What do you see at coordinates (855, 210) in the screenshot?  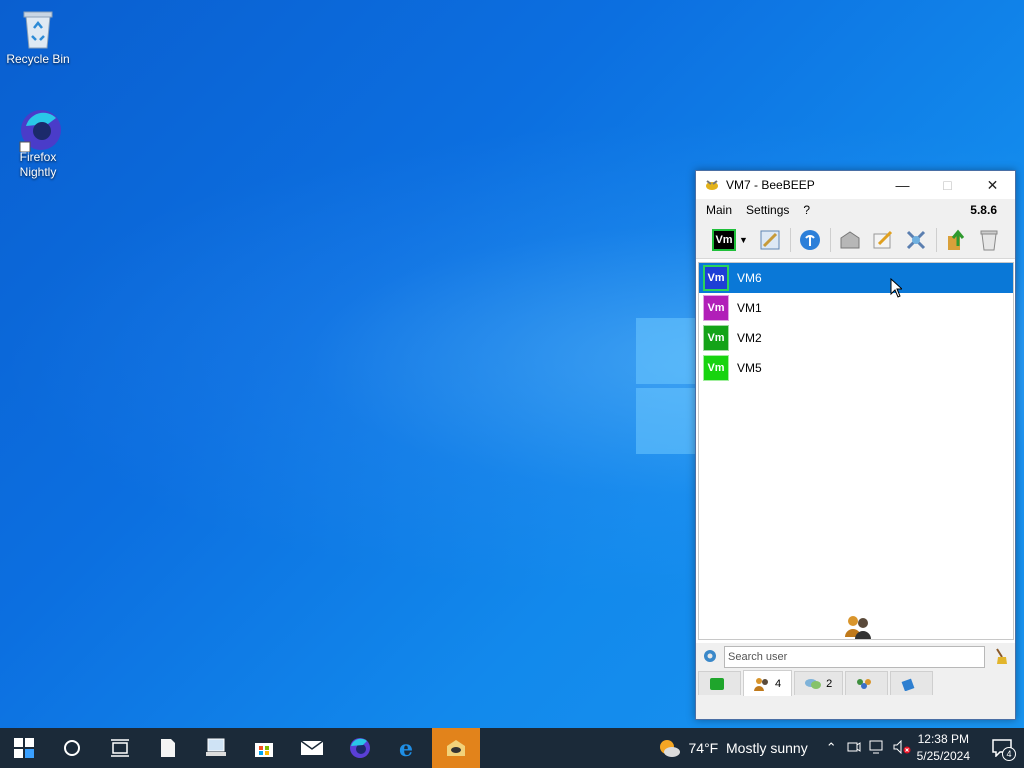 I see `menu-bar: Main Settings ? 5.8.6` at bounding box center [855, 210].